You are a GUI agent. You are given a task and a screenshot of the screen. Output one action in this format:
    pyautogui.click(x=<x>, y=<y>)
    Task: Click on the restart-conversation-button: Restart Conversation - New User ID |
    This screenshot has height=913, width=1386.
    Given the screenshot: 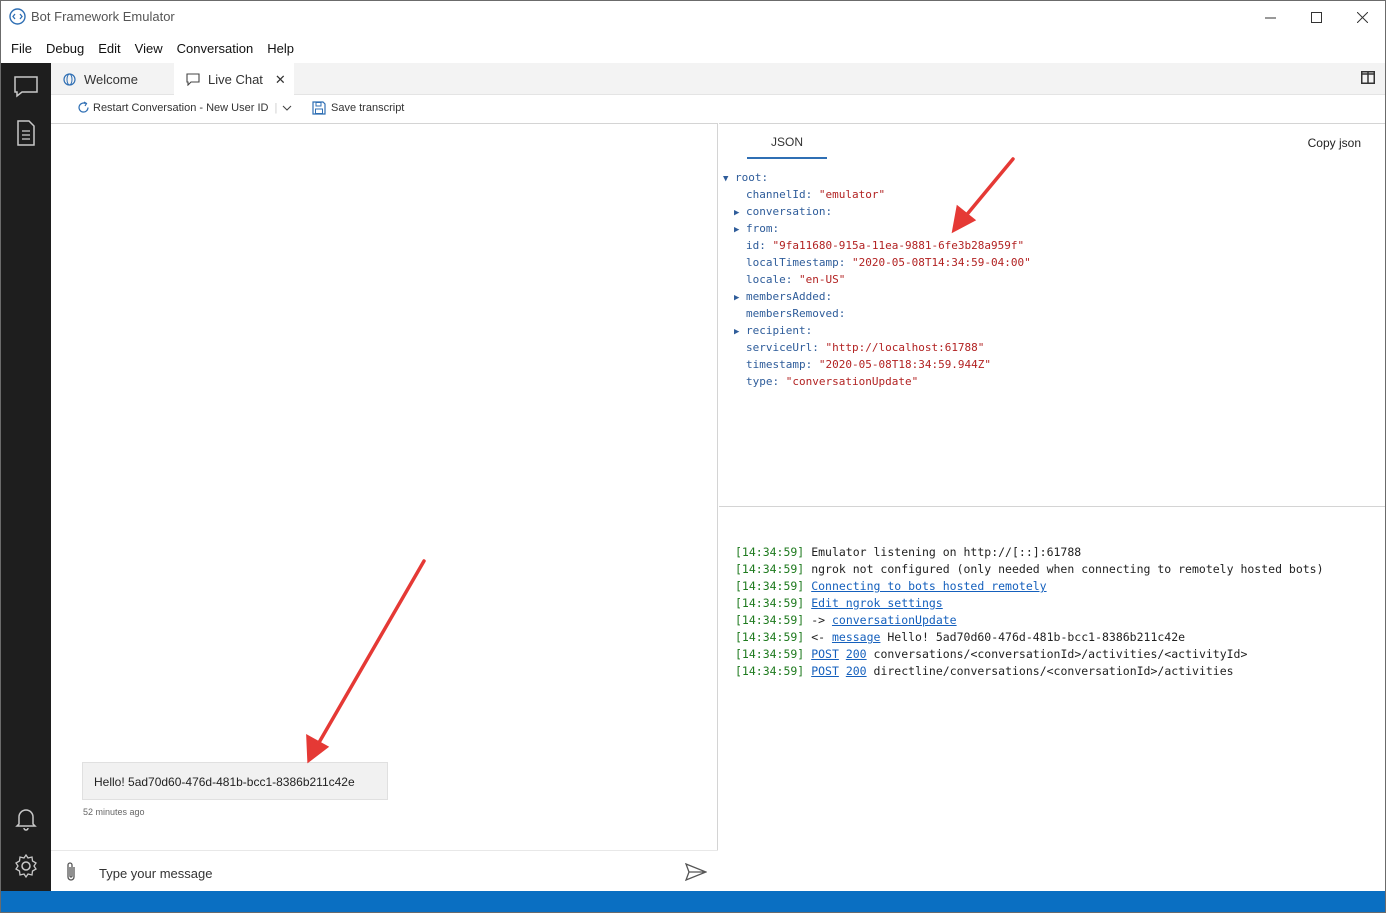 What is the action you would take?
    pyautogui.click(x=184, y=107)
    